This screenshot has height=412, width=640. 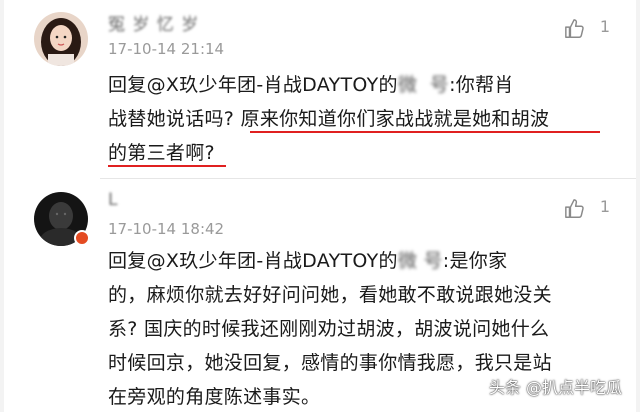 I want to click on timestamp: 17-10-14 18:42, so click(x=166, y=229).